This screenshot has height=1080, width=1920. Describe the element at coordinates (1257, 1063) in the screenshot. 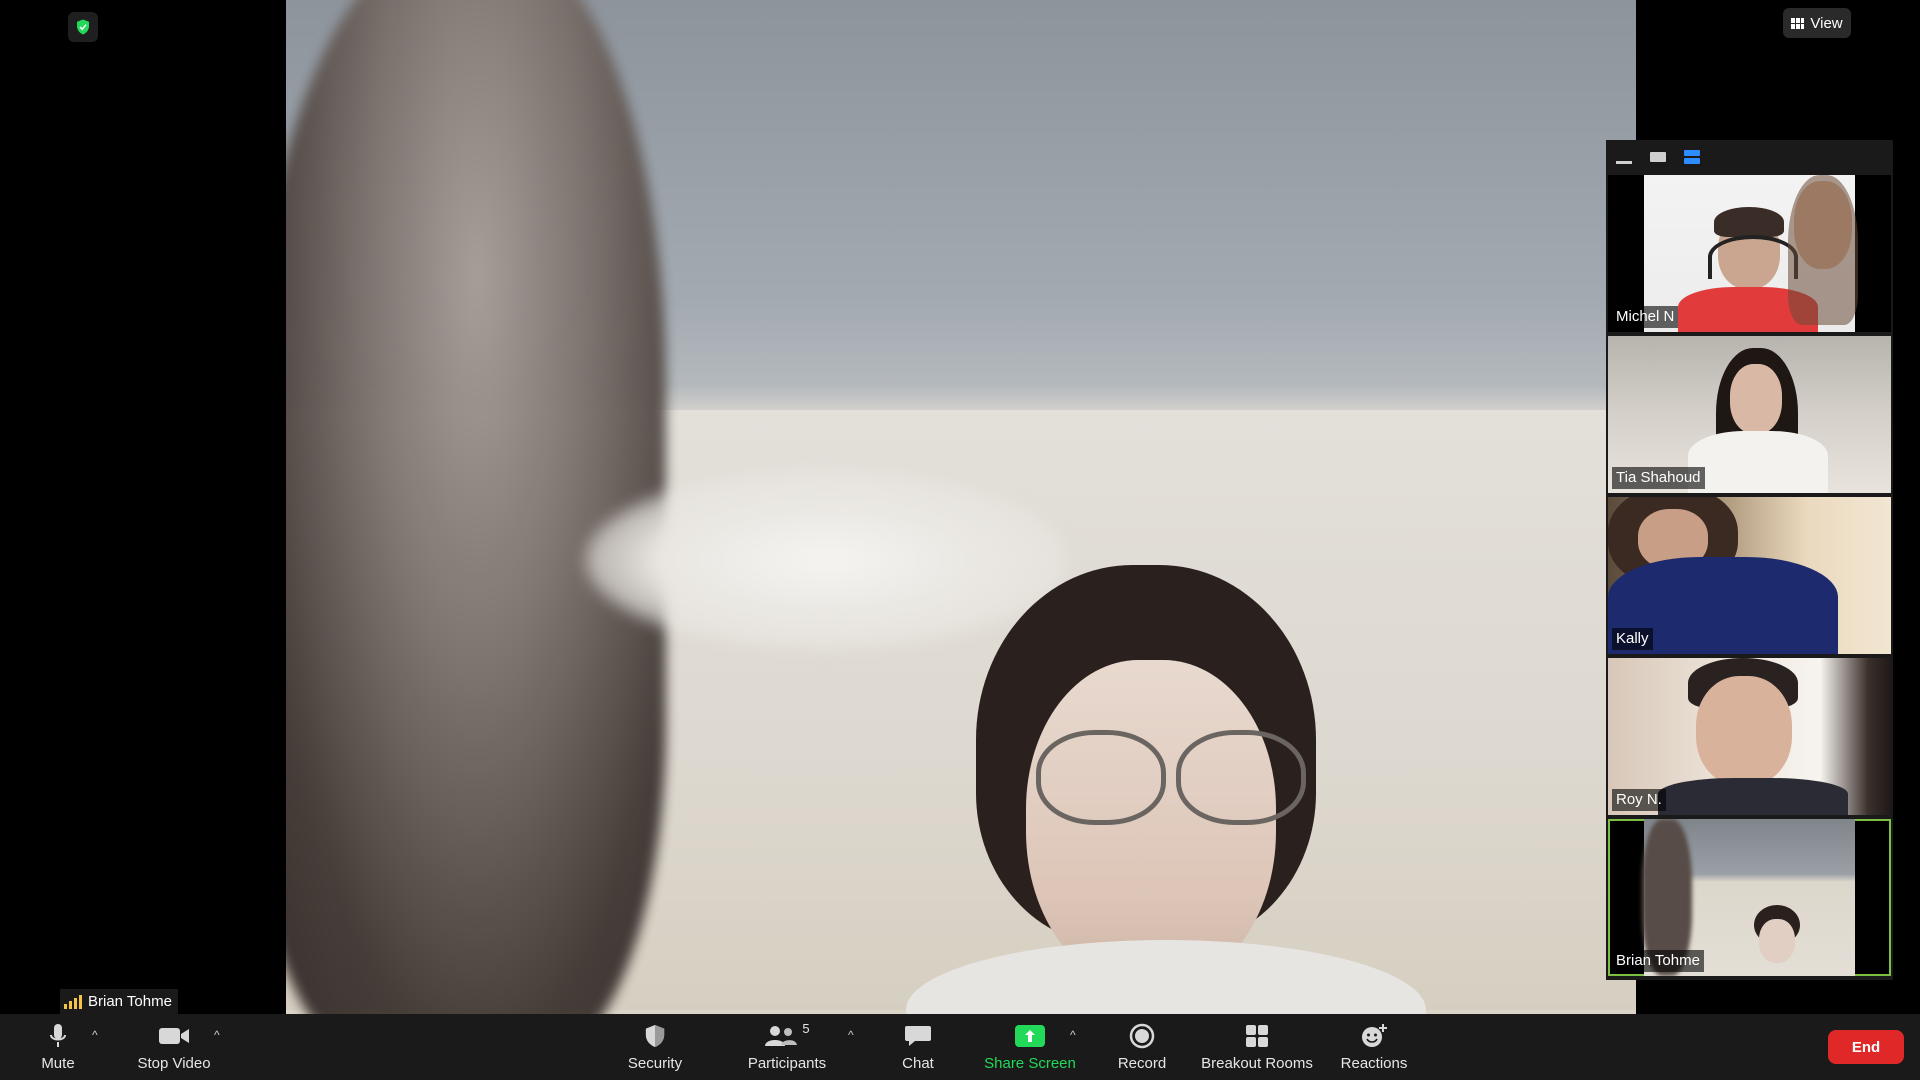

I see `breakout-rooms-label: Breakout Rooms` at that location.